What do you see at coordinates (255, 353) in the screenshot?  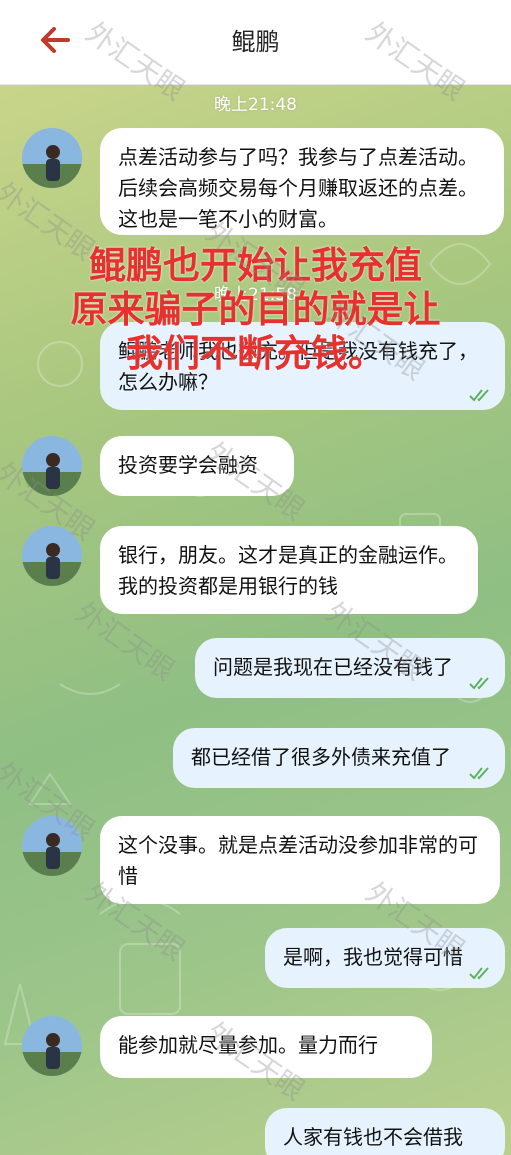 I see `overlay-line: 我们不断充钱。` at bounding box center [255, 353].